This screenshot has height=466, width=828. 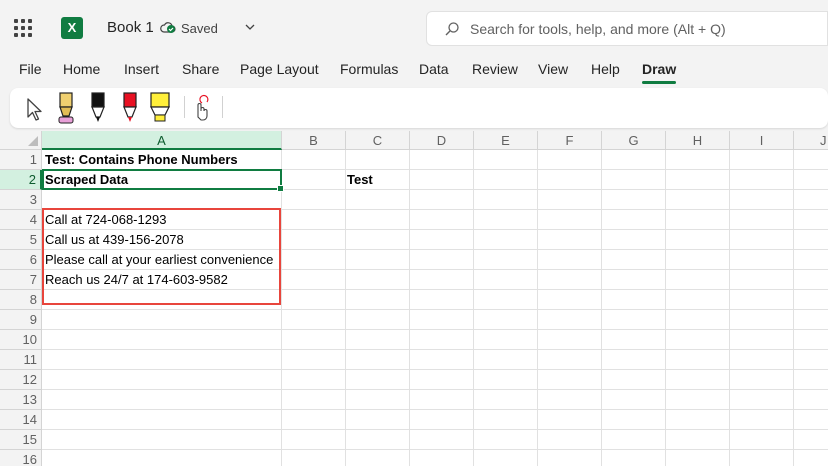 What do you see at coordinates (250, 27) in the screenshot?
I see `chevron-down-icon` at bounding box center [250, 27].